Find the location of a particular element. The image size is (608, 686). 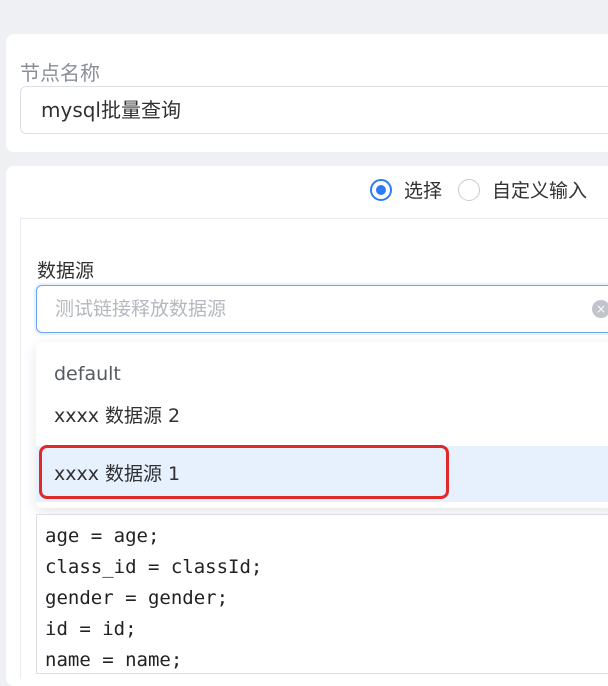

radio-checked-icon is located at coordinates (381, 189).